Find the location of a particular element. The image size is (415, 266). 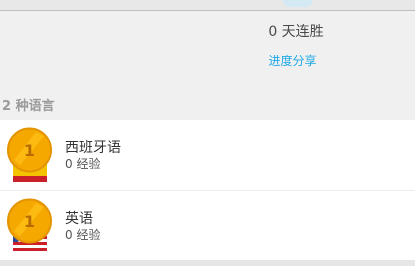

language-name: 英语 is located at coordinates (79, 219).